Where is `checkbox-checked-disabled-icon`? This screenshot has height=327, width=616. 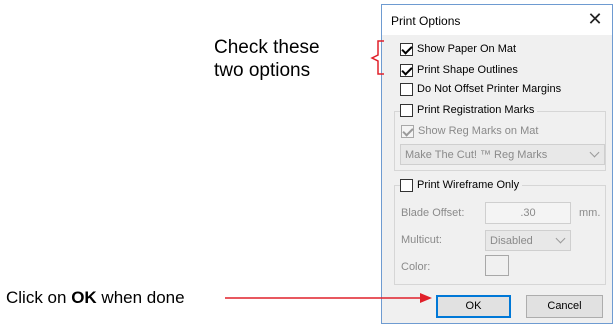
checkbox-checked-disabled-icon is located at coordinates (407, 131).